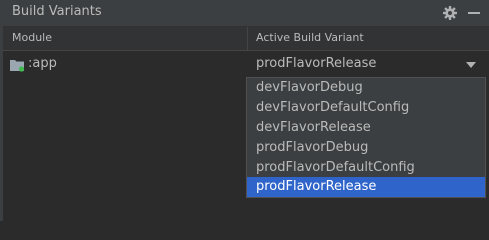 This screenshot has height=240, width=489. What do you see at coordinates (450, 13) in the screenshot?
I see `gear-icon` at bounding box center [450, 13].